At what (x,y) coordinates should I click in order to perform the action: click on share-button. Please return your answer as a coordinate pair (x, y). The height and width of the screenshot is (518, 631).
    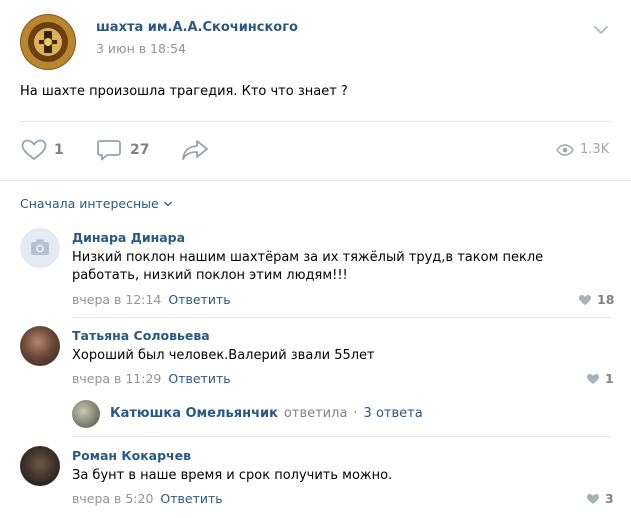
    Looking at the image, I should click on (195, 150).